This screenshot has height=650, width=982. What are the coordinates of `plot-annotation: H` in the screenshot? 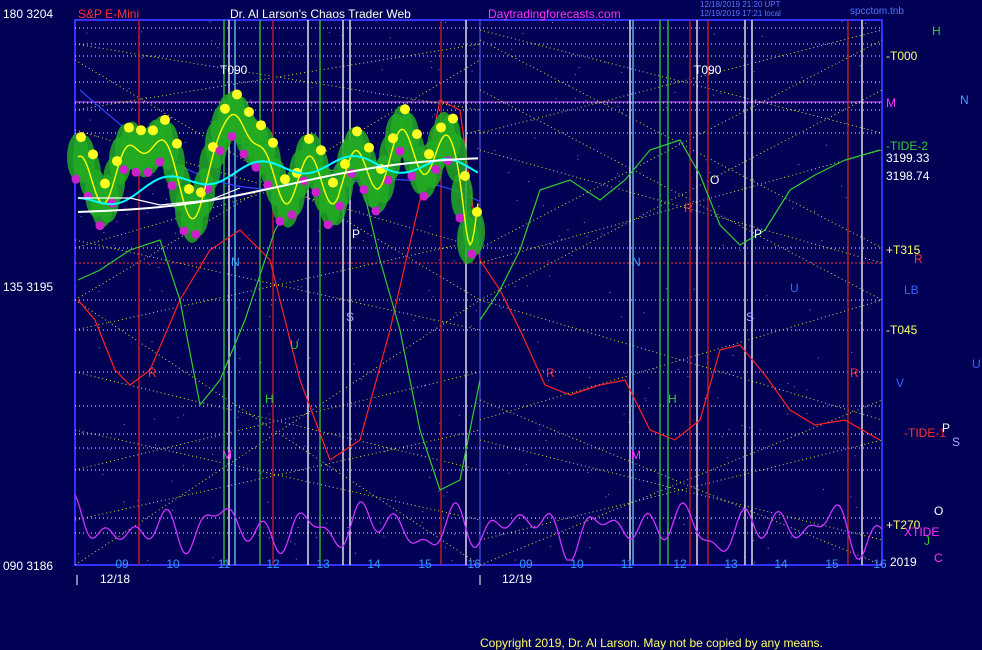 It's located at (269, 399).